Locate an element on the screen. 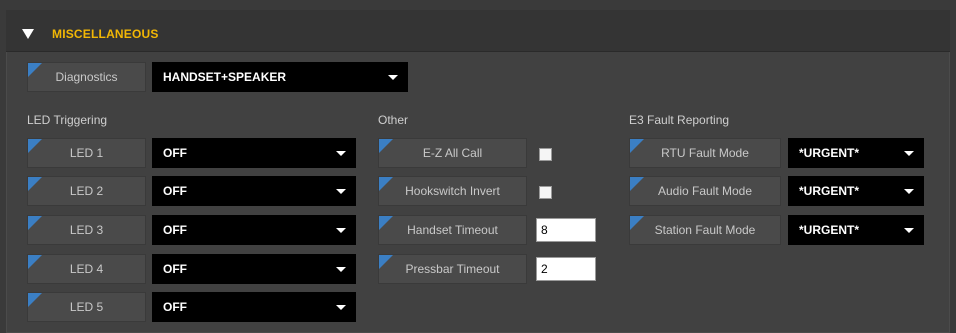 Image resolution: width=956 pixels, height=333 pixels. led-2-label: LED 2 is located at coordinates (86, 191).